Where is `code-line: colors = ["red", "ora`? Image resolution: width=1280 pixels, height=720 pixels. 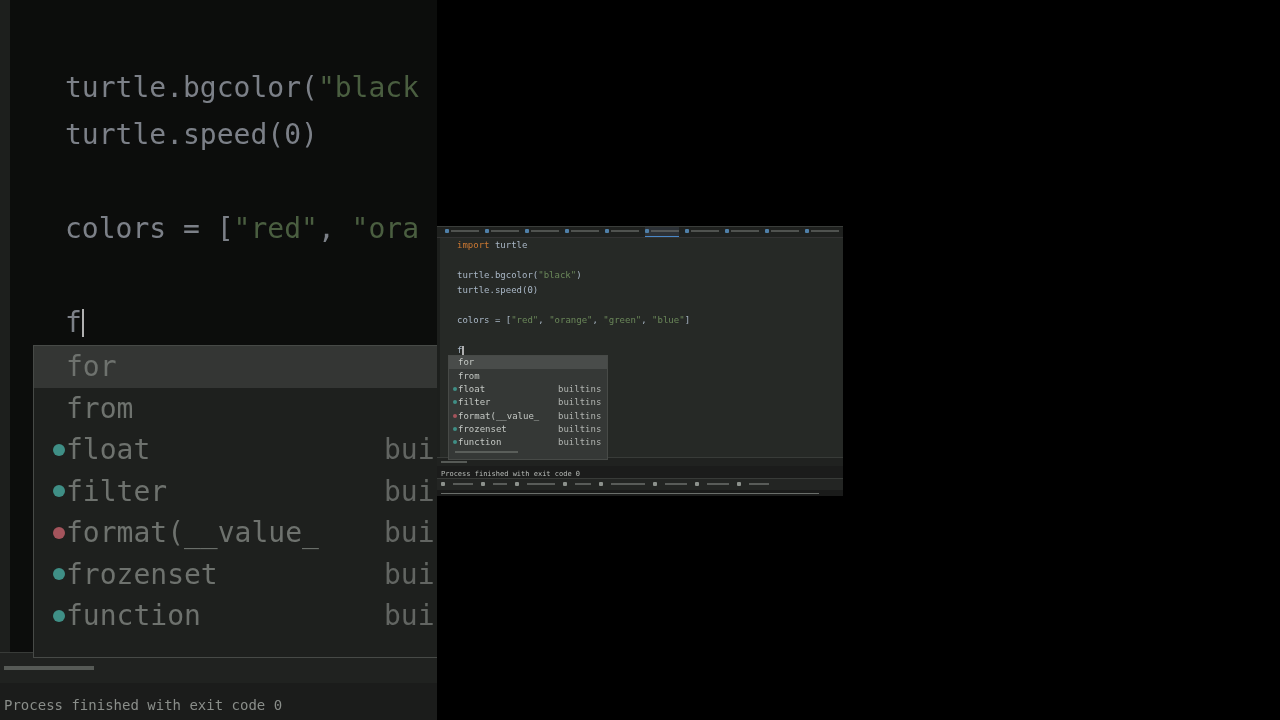 code-line: colors = ["red", "ora is located at coordinates (242, 229).